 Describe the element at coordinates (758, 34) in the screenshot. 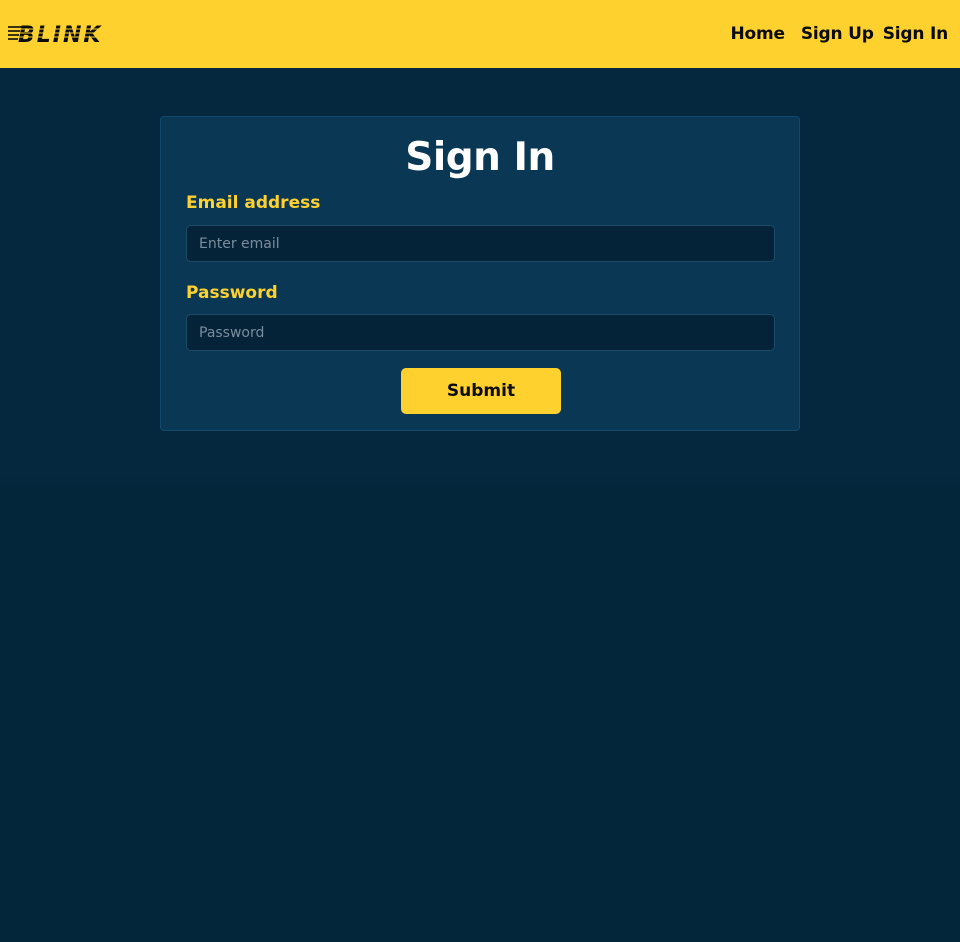

I see `nav-link-home: Home` at that location.